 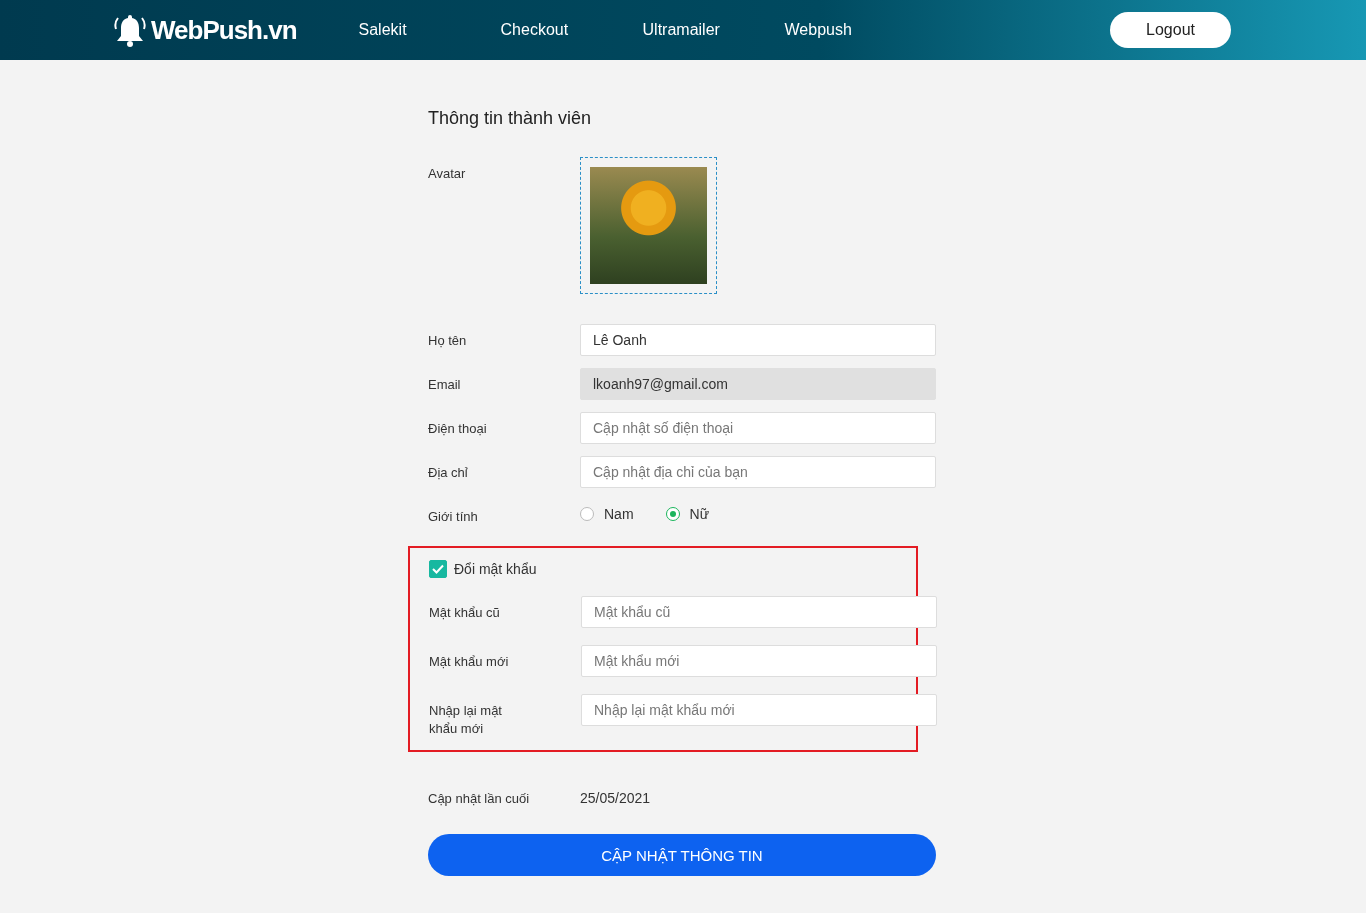 What do you see at coordinates (758, 428) in the screenshot?
I see `input-field: Cập nhật số điện thoại` at bounding box center [758, 428].